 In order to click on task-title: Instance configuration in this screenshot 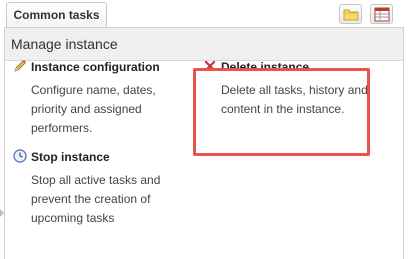, I will do `click(95, 67)`.